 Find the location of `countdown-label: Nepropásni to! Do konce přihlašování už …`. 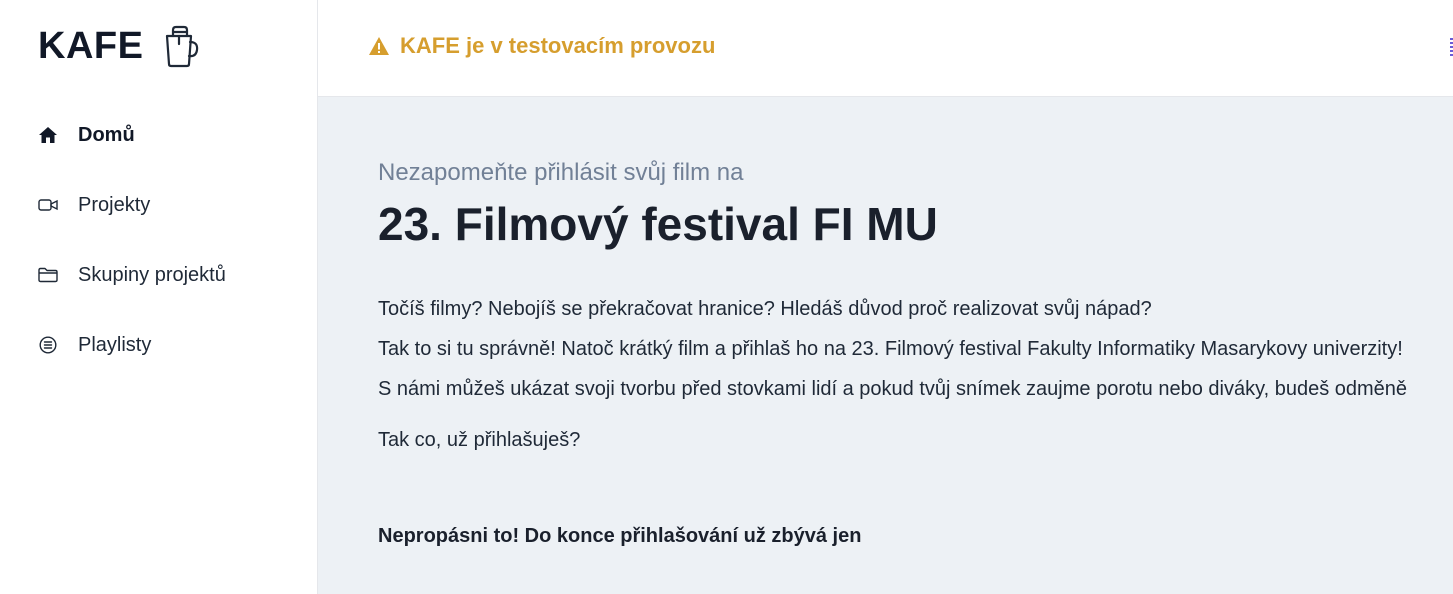

countdown-label: Nepropásni to! Do konce přihlašování už … is located at coordinates (620, 536).